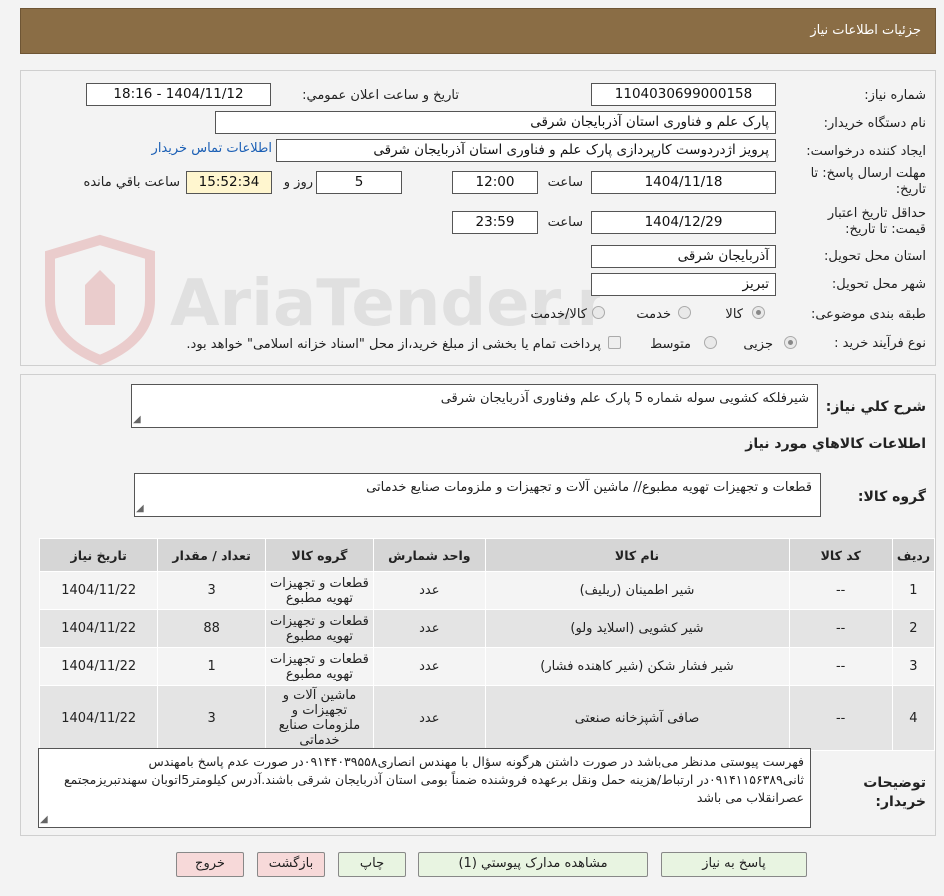  What do you see at coordinates (876, 221) in the screenshot?
I see `validity-label: حداقل تاریخ اعتبار قیمت: تا تاریخ:` at bounding box center [876, 221].